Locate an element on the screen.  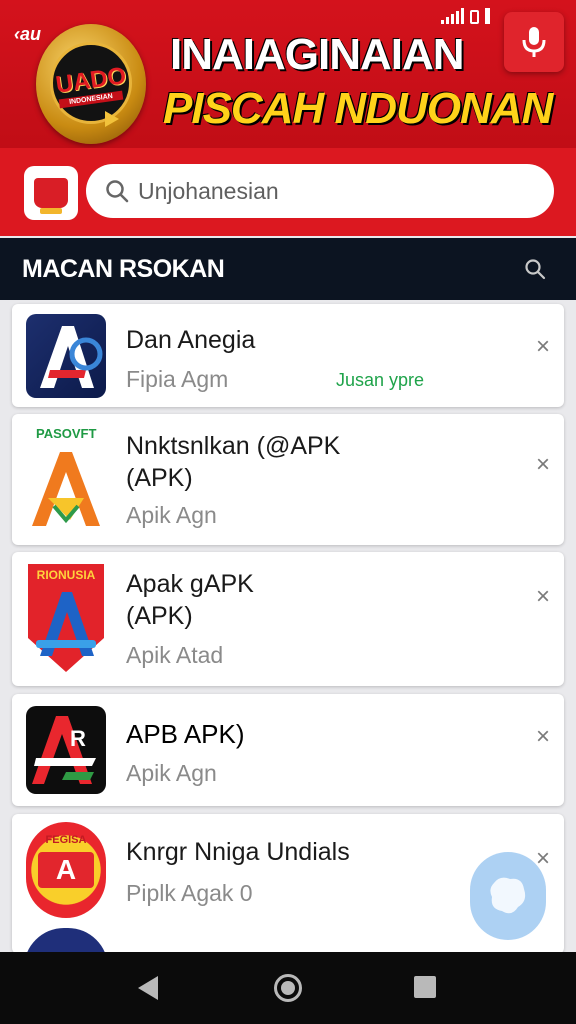
system-nav-bar is located at coordinates (288, 988).